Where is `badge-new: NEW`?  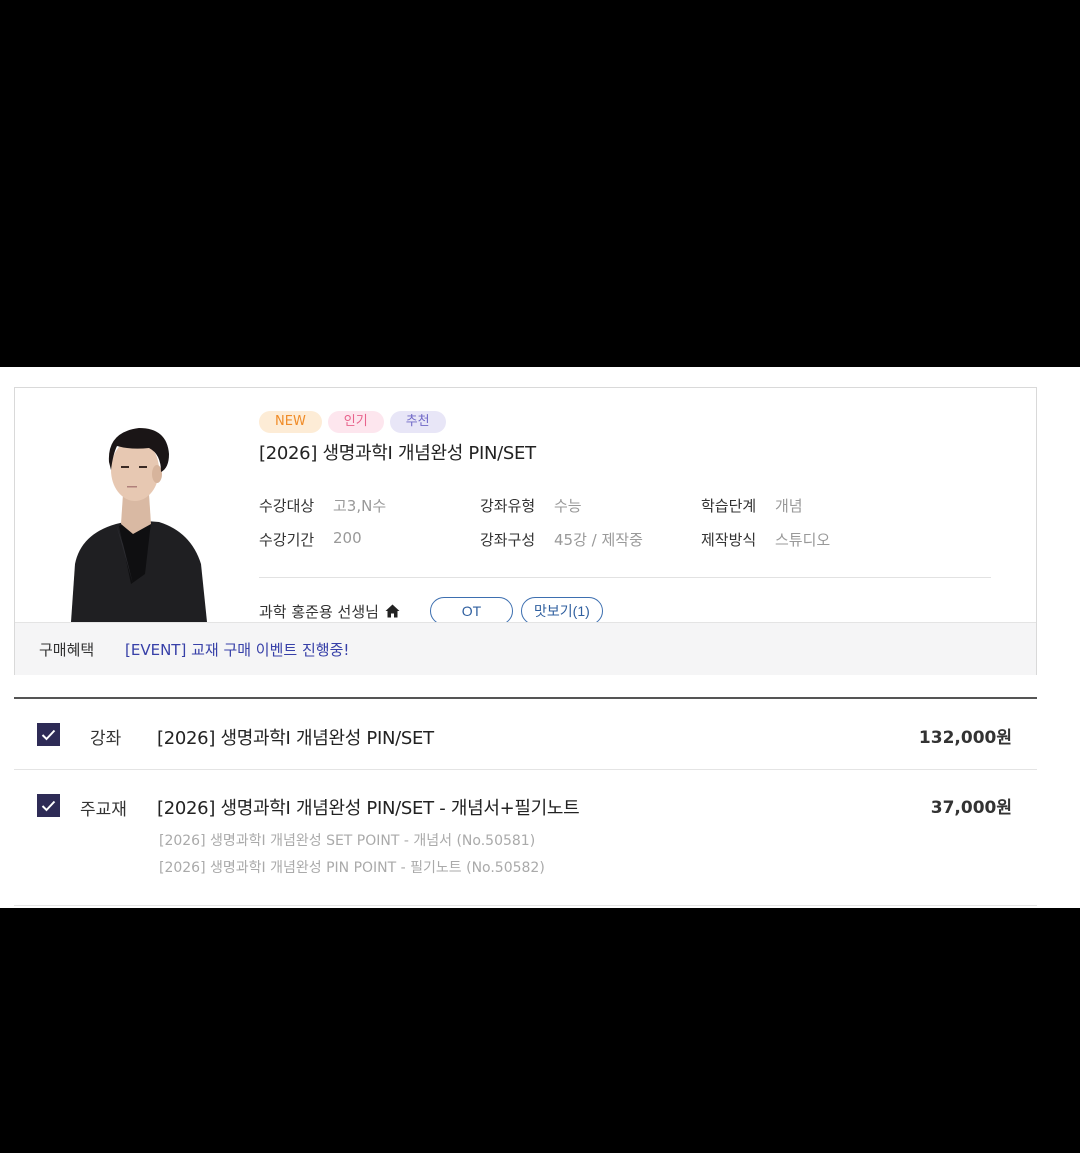 badge-new: NEW is located at coordinates (290, 422).